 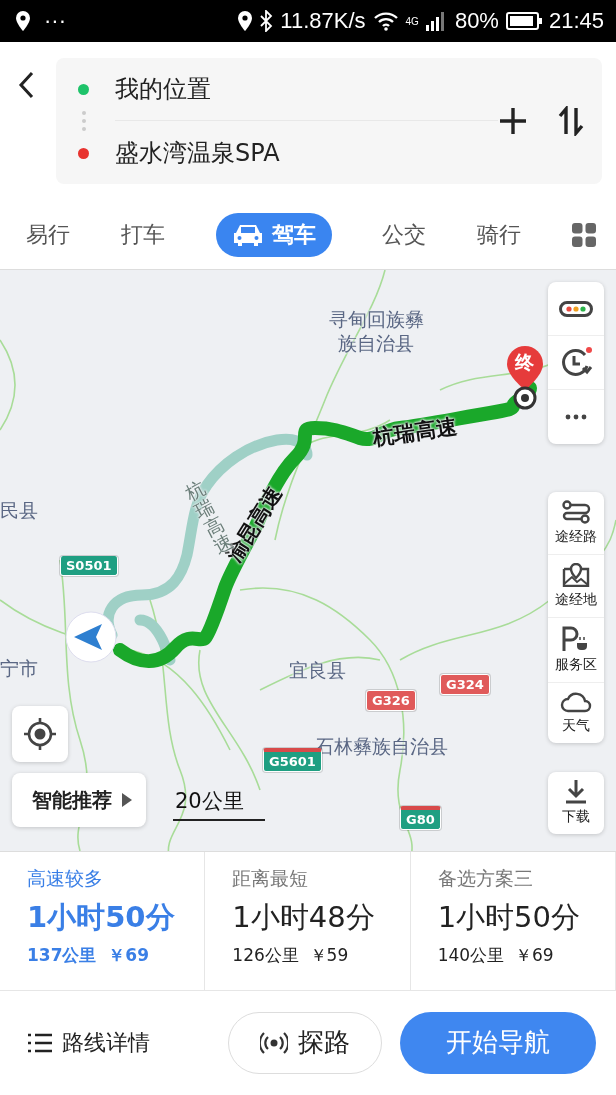 I want to click on download-icon, so click(x=576, y=792).